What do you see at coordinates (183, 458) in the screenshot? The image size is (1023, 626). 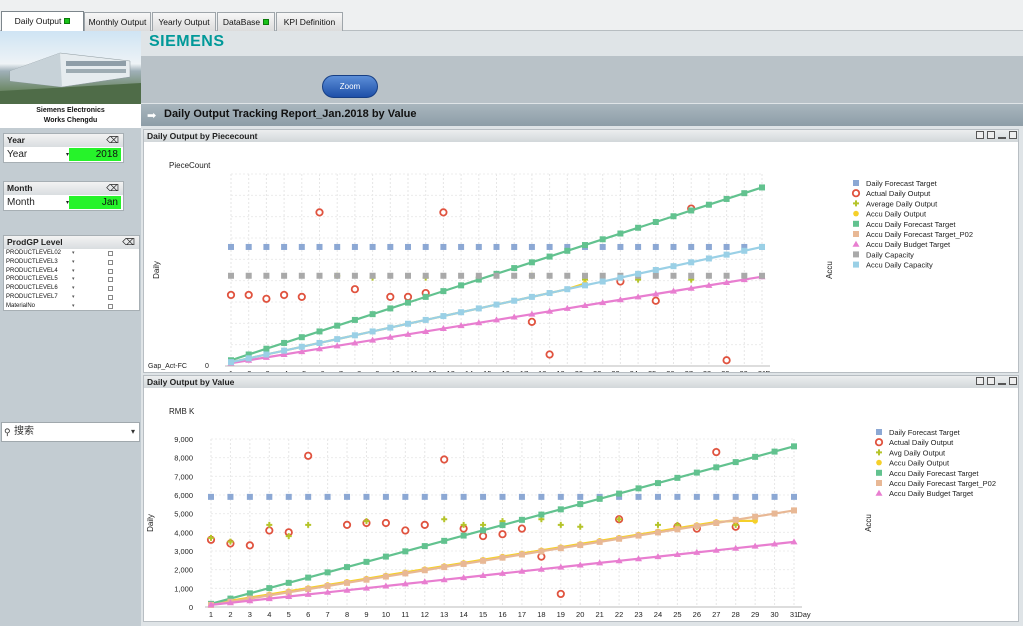 I see `y-tick-label: 8,000` at bounding box center [183, 458].